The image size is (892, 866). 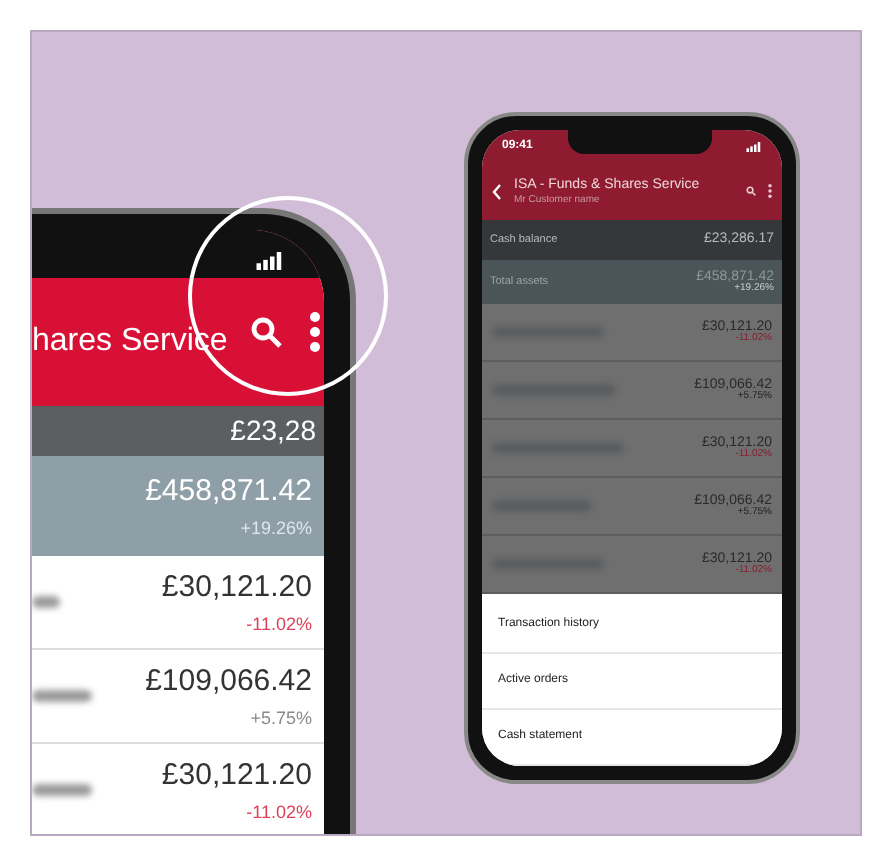 I want to click on holding-row: £109,066.42 +5.75%, so click(x=178, y=697).